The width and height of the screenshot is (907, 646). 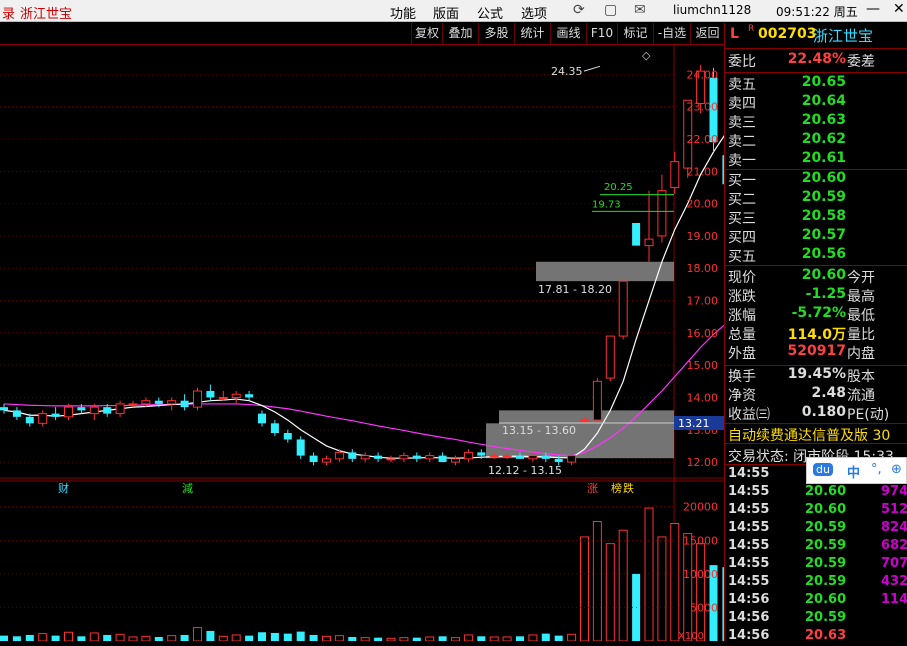 I want to click on price-tick-label: 18.00, so click(x=703, y=268).